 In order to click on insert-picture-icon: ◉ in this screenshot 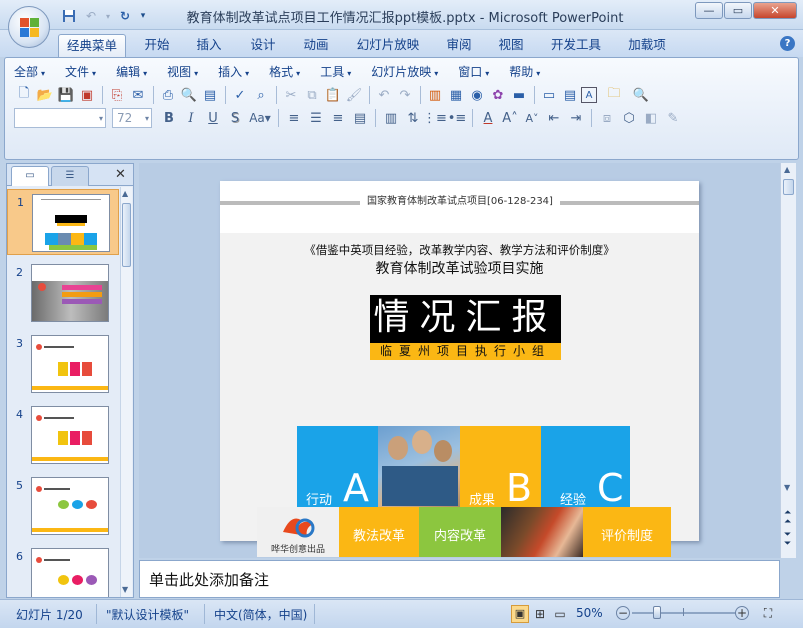, I will do `click(477, 95)`.